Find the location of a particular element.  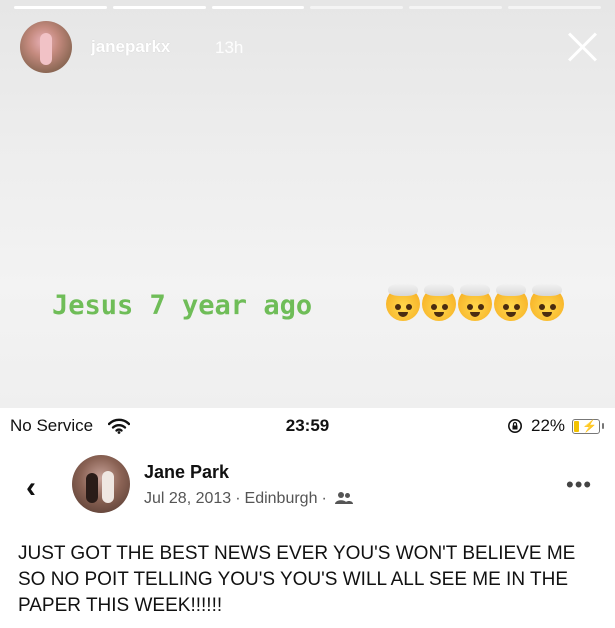

friends-audience-icon is located at coordinates (343, 498).